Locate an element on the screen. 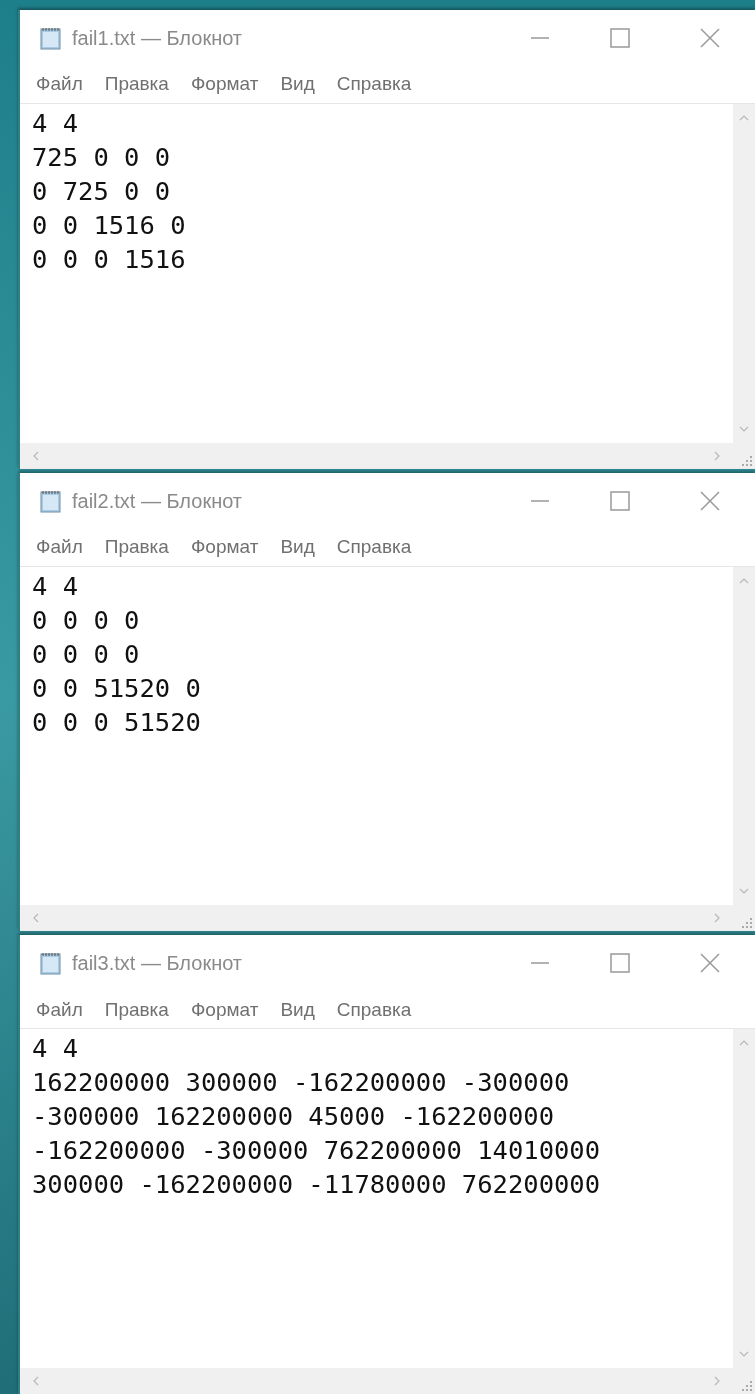  text-line: 0 0 0 51520 is located at coordinates (117, 722).